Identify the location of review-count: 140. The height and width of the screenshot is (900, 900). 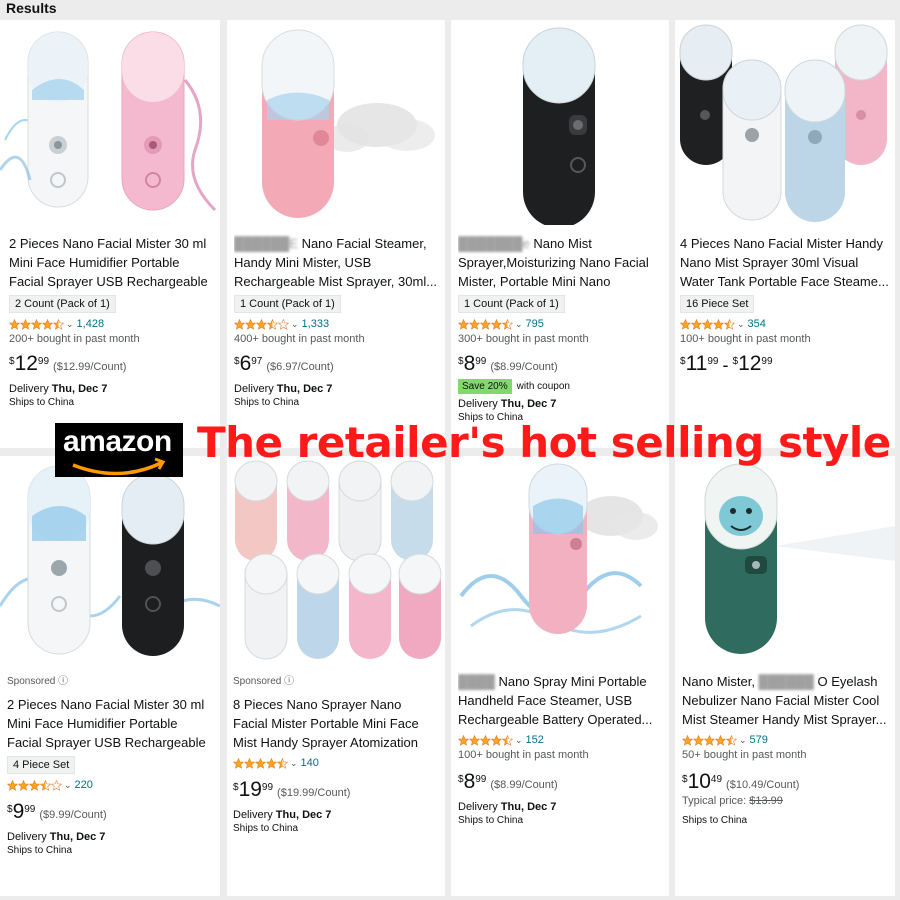
(310, 763).